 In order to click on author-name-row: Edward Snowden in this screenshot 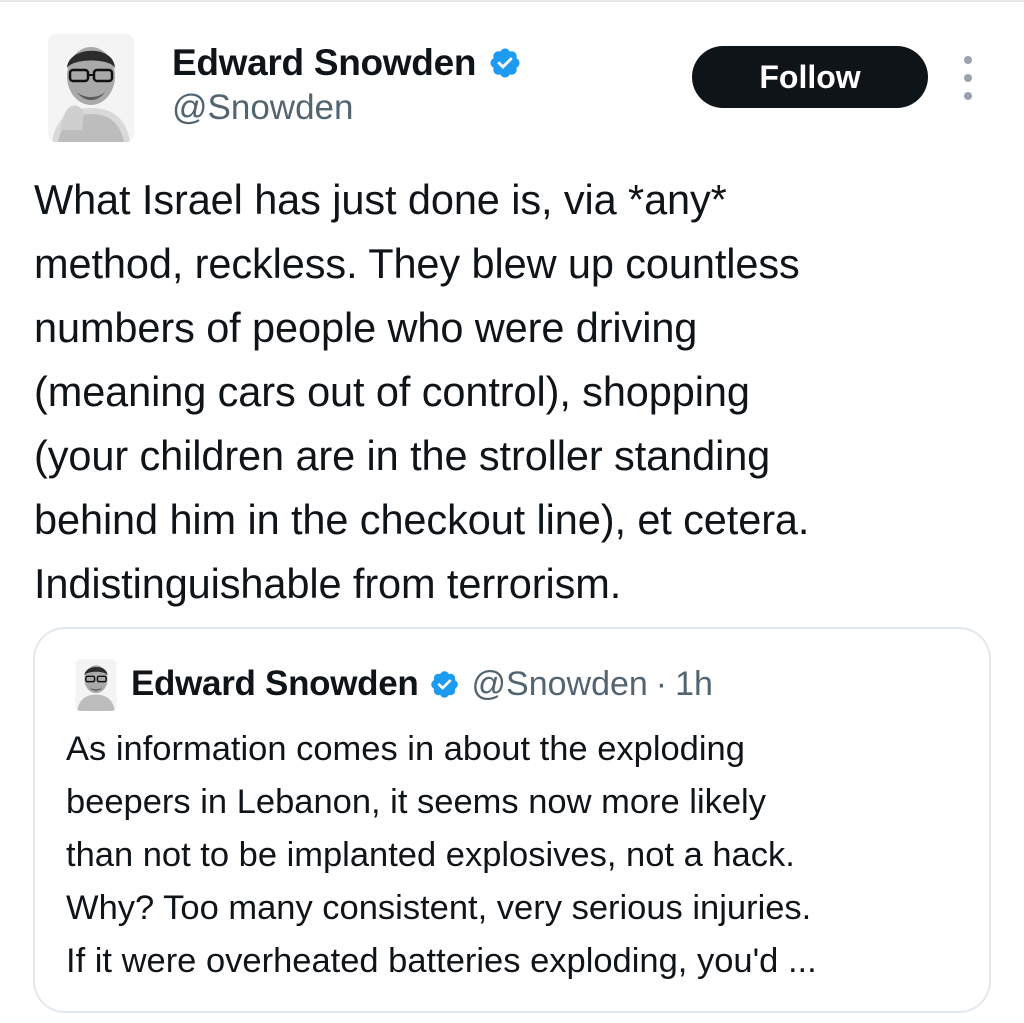, I will do `click(347, 63)`.